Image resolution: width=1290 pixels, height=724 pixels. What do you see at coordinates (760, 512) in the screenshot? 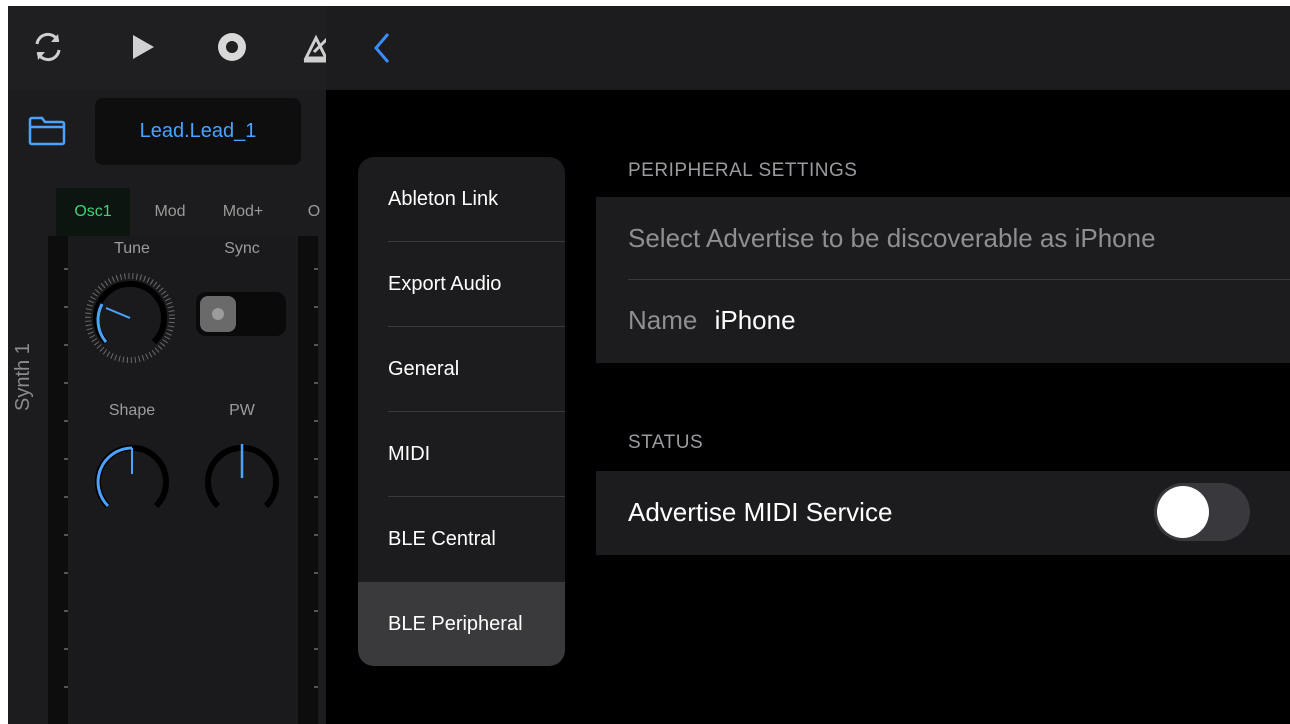
I see `advertise-midi-label: Advertise MIDI Service` at bounding box center [760, 512].